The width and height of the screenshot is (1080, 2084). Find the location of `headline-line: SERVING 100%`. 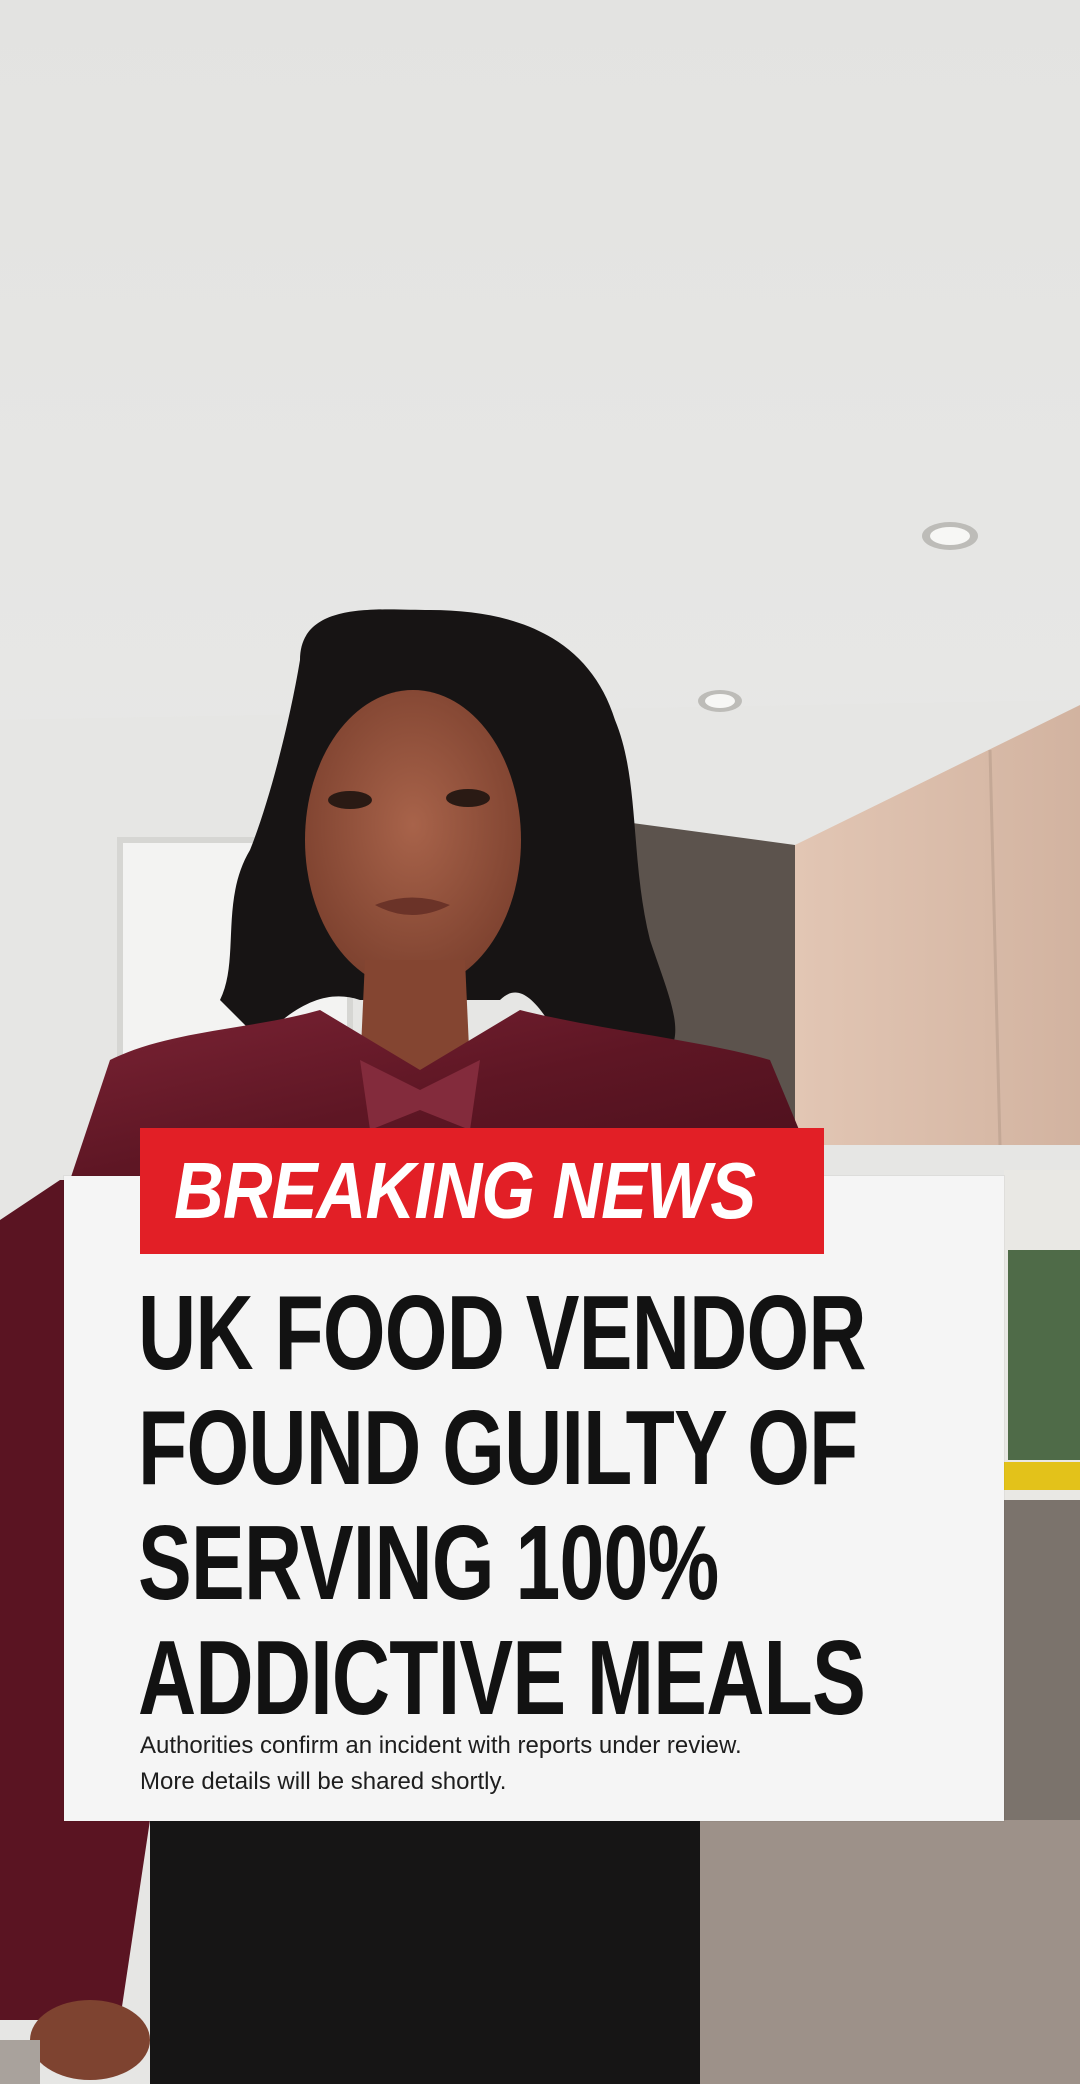

headline-line: SERVING 100% is located at coordinates (428, 1563).